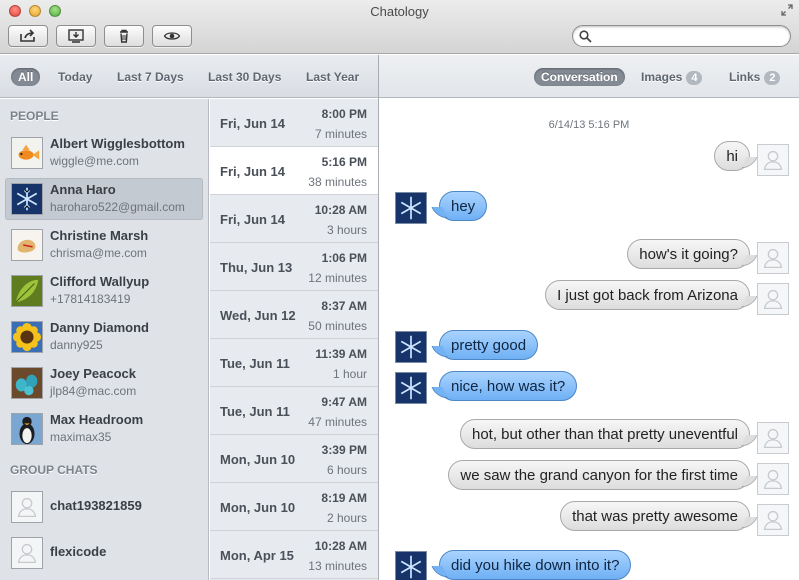 The height and width of the screenshot is (580, 799). Describe the element at coordinates (83, 189) in the screenshot. I see `person-name: Anna Haro` at that location.